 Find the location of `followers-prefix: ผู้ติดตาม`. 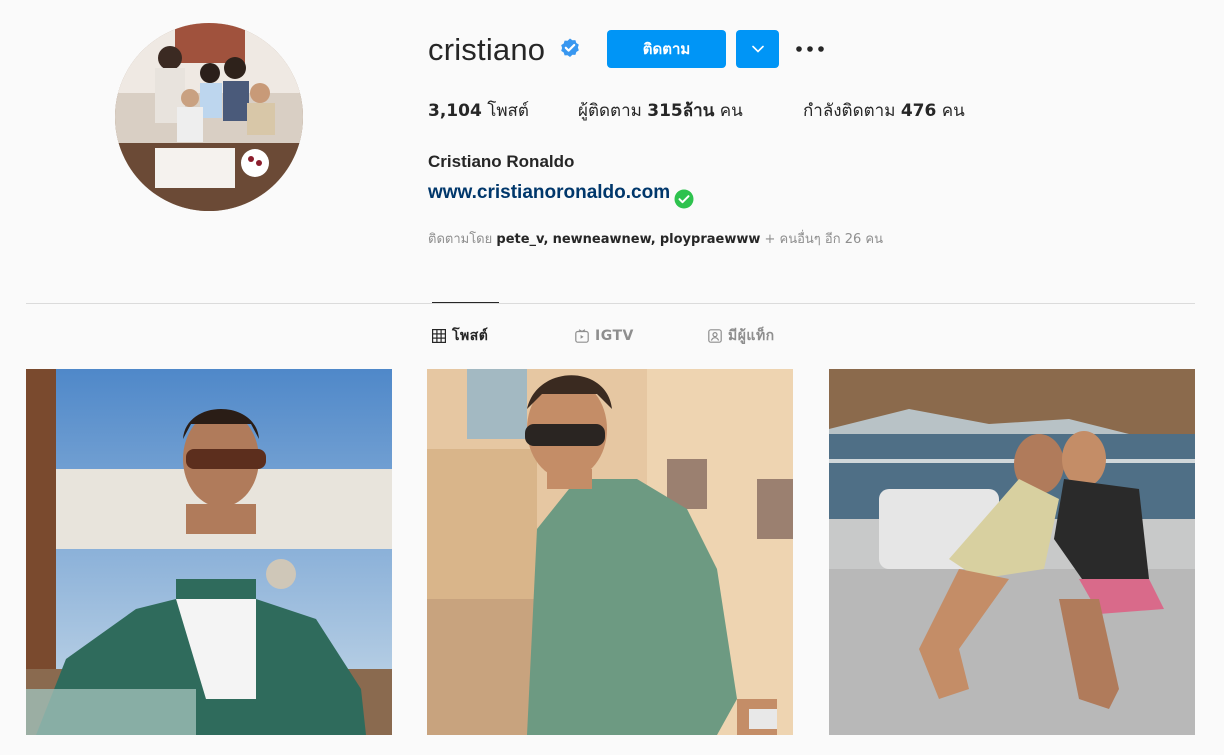

followers-prefix: ผู้ติดตาม is located at coordinates (610, 111).